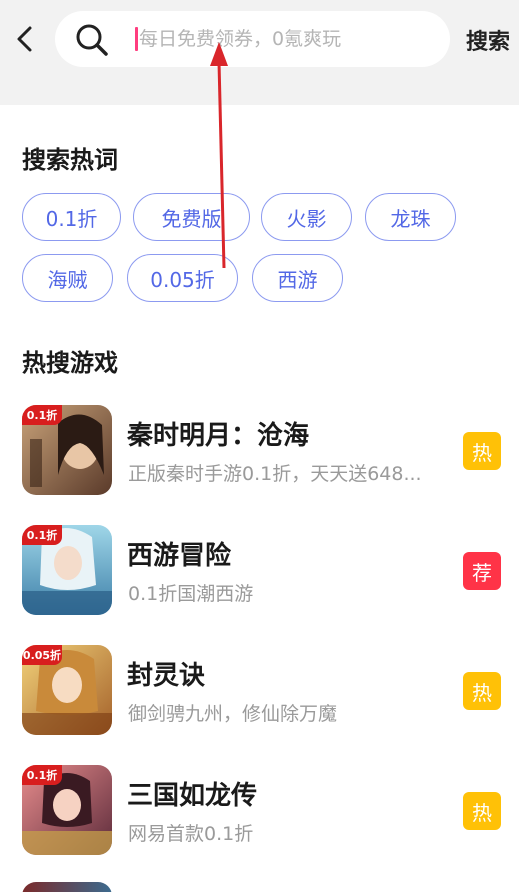 The width and height of the screenshot is (519, 892). Describe the element at coordinates (42, 655) in the screenshot. I see `discount-ribbon: 0.05折` at that location.